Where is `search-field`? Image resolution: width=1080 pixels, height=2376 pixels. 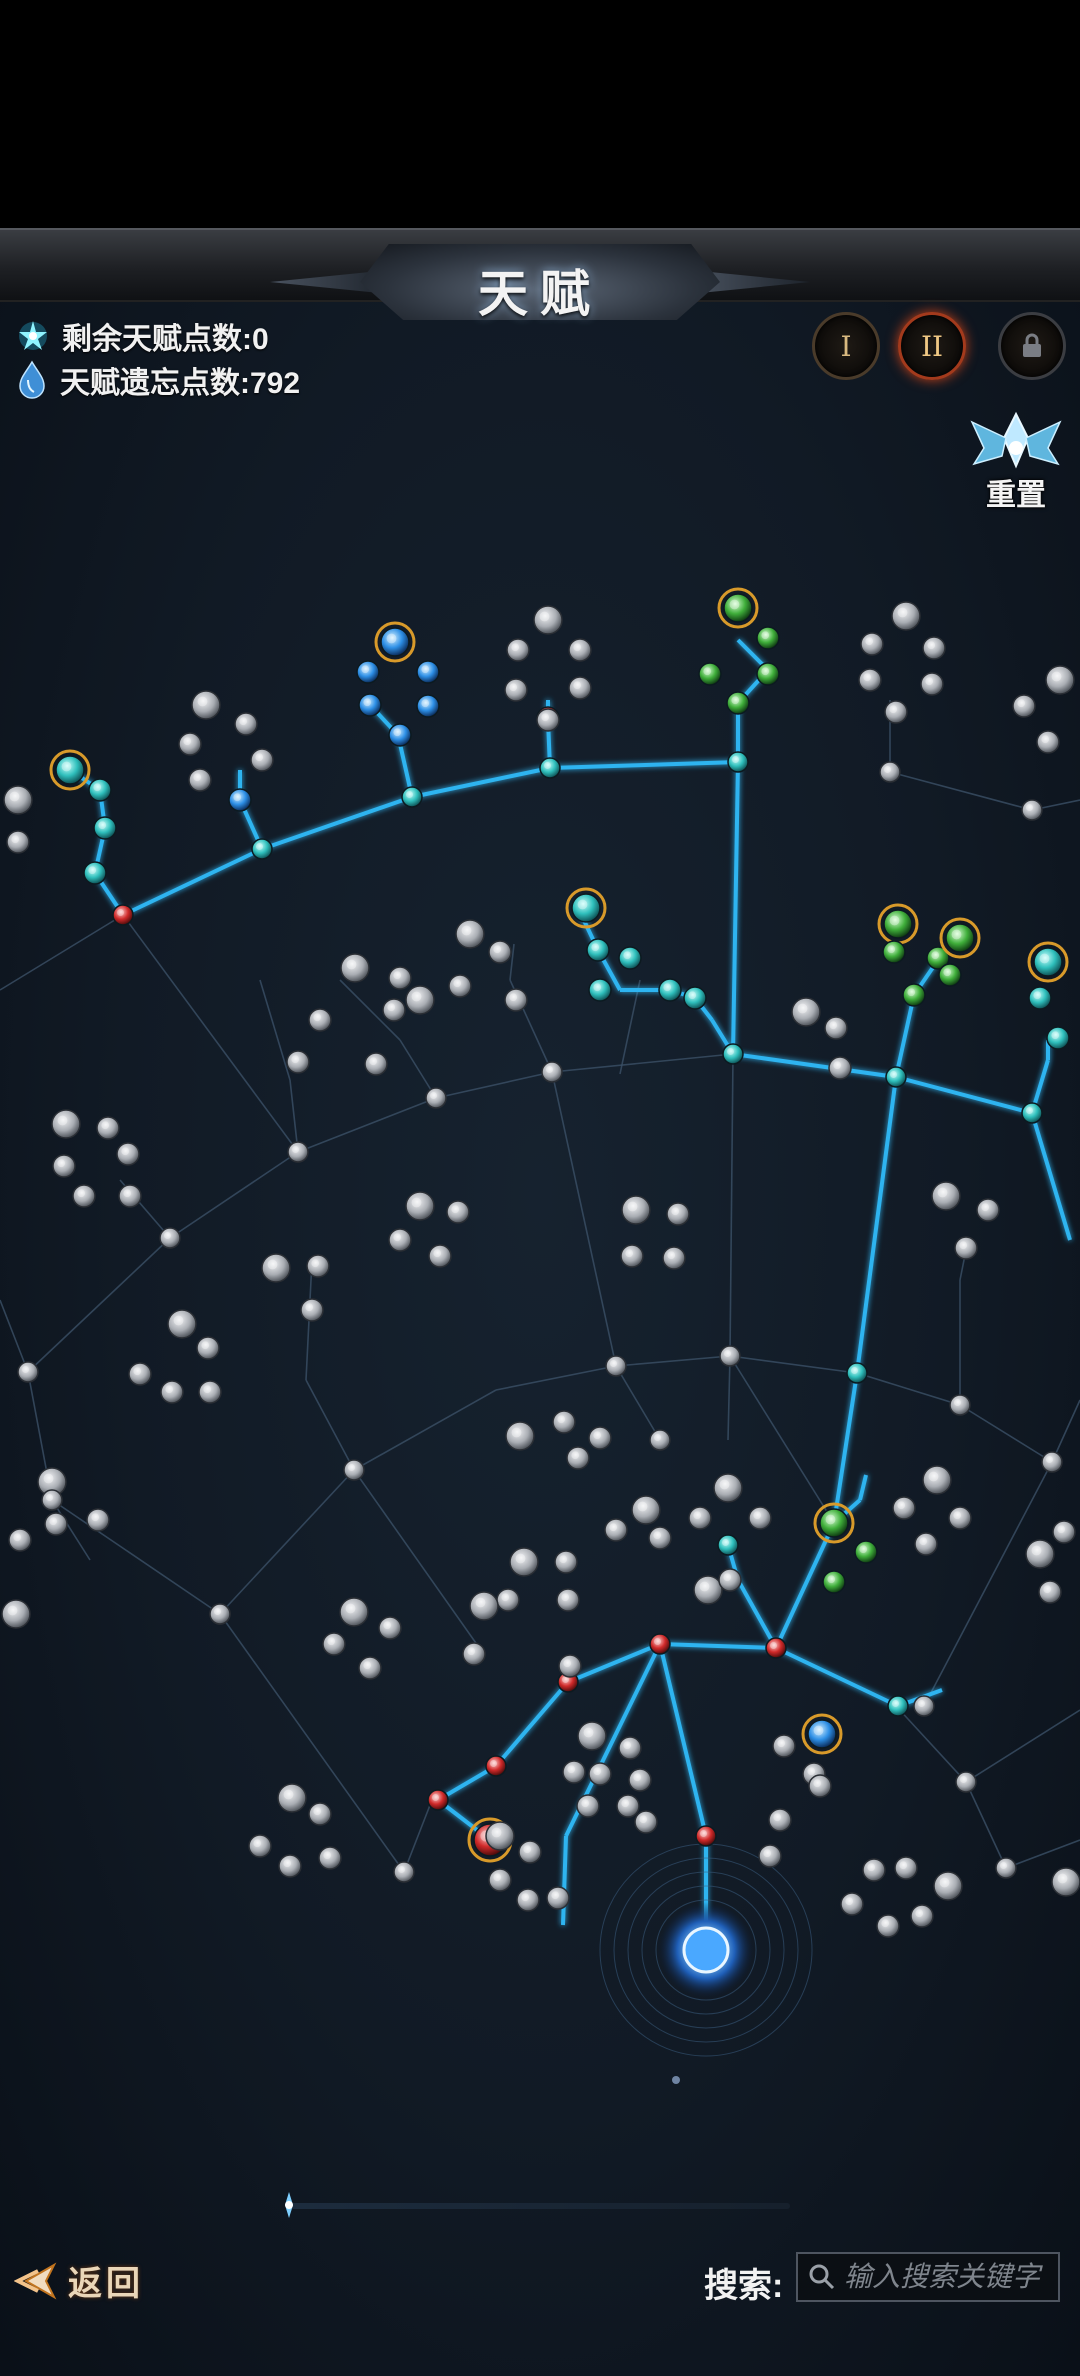 search-field is located at coordinates (928, 2277).